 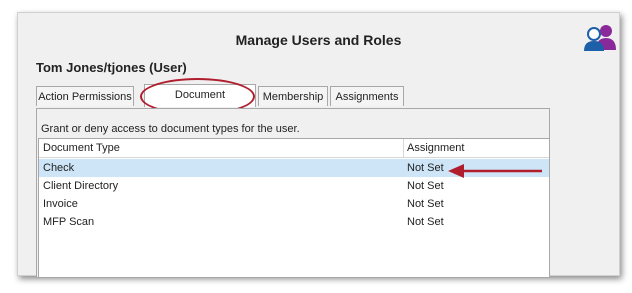 I want to click on dialog-title: Manage Users and Roles, so click(x=318, y=40).